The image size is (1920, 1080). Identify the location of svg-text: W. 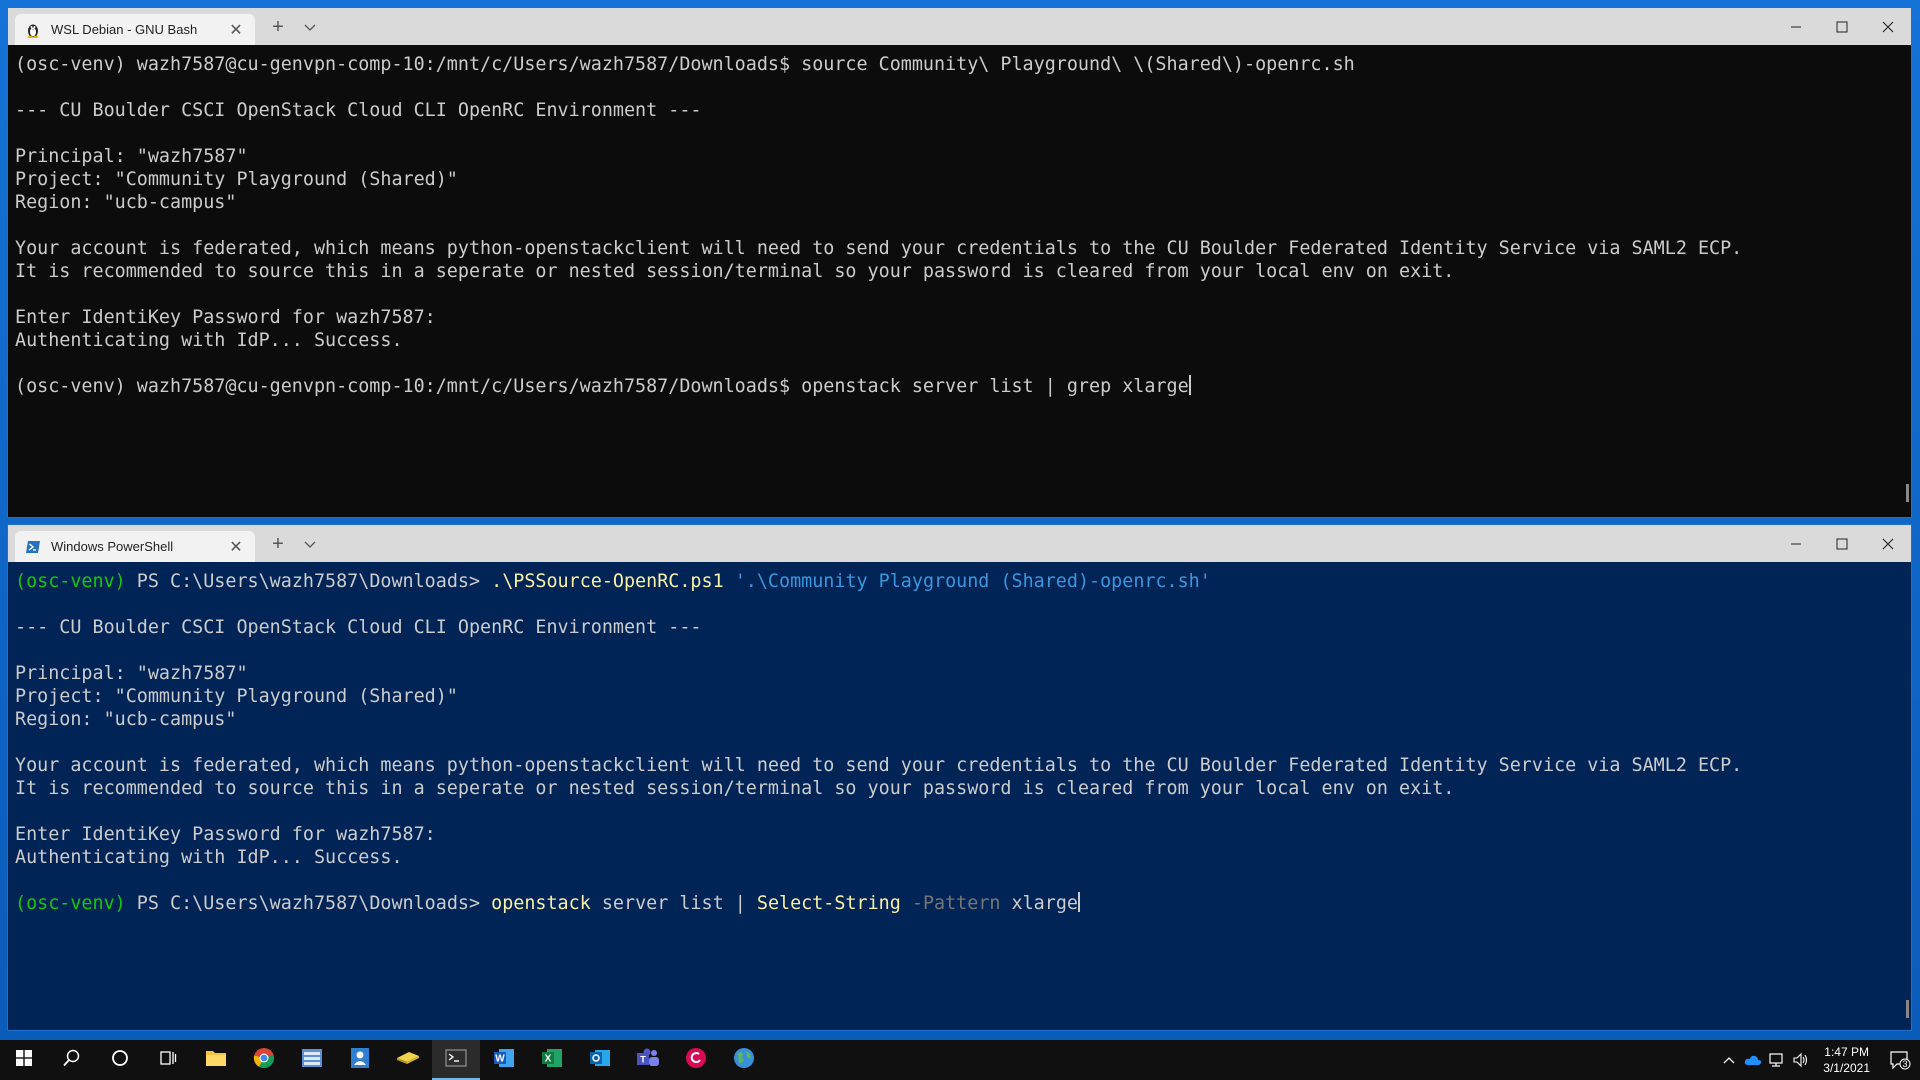
(500, 1058).